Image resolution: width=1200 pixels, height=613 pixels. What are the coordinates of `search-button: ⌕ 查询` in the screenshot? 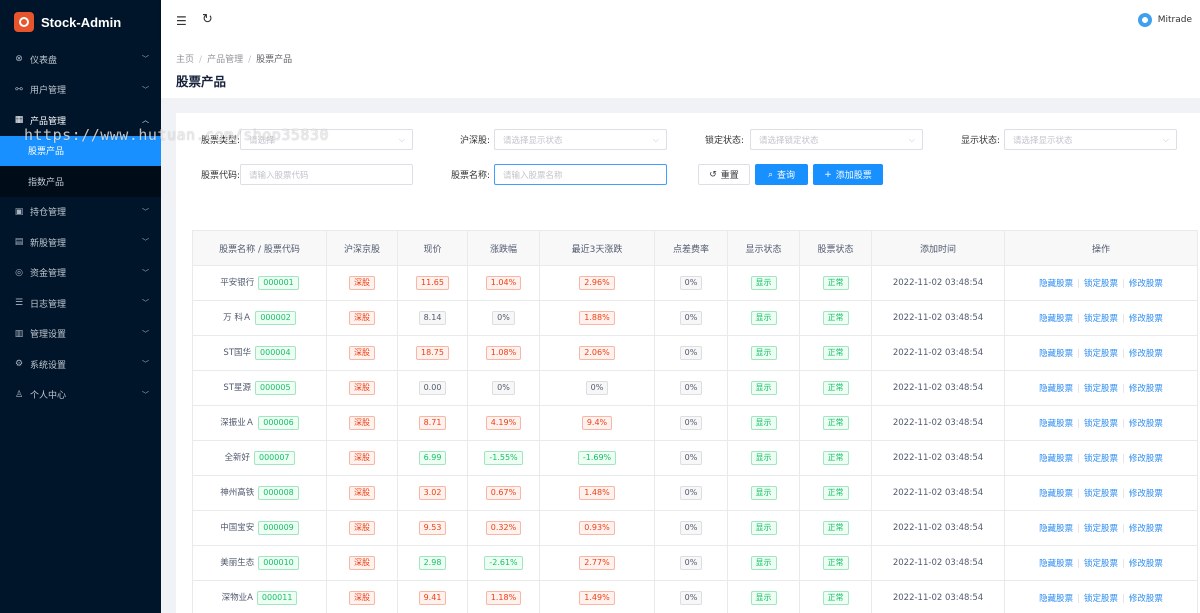 It's located at (781, 174).